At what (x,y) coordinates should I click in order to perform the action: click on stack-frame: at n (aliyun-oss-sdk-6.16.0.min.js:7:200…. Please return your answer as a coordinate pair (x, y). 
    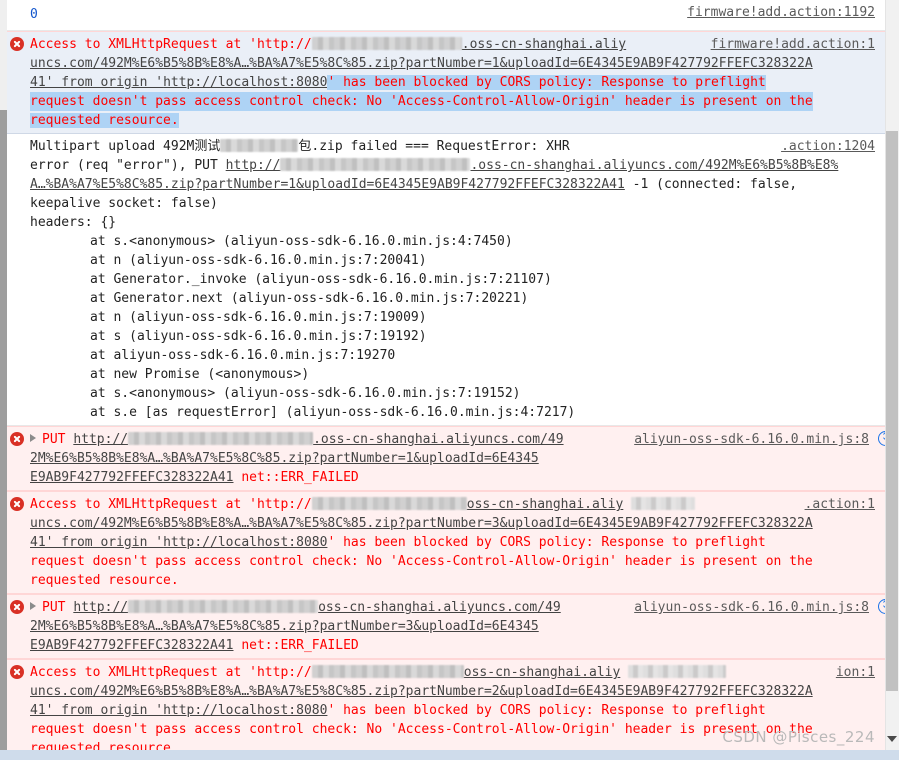
    Looking at the image, I should click on (452, 260).